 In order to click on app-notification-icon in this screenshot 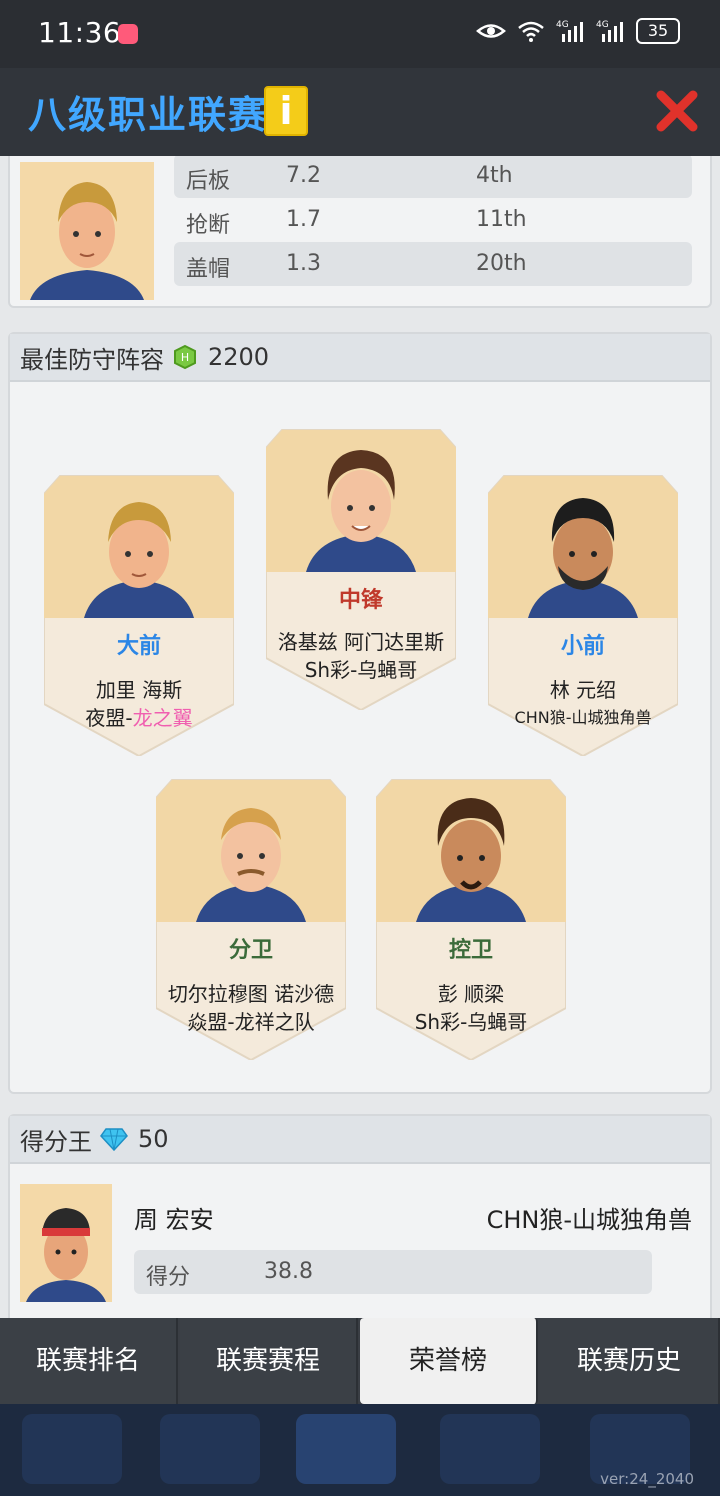, I will do `click(128, 34)`.